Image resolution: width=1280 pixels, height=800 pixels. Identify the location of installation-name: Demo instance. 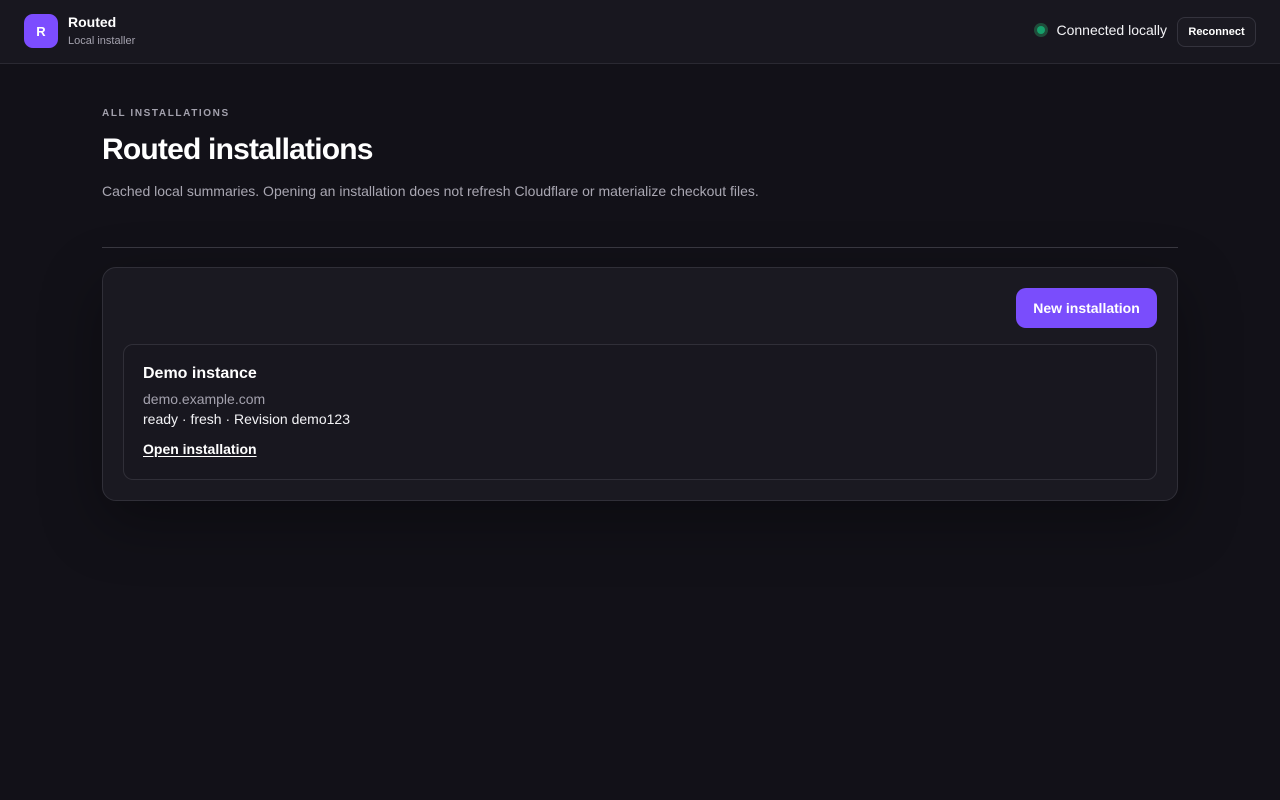
(200, 373).